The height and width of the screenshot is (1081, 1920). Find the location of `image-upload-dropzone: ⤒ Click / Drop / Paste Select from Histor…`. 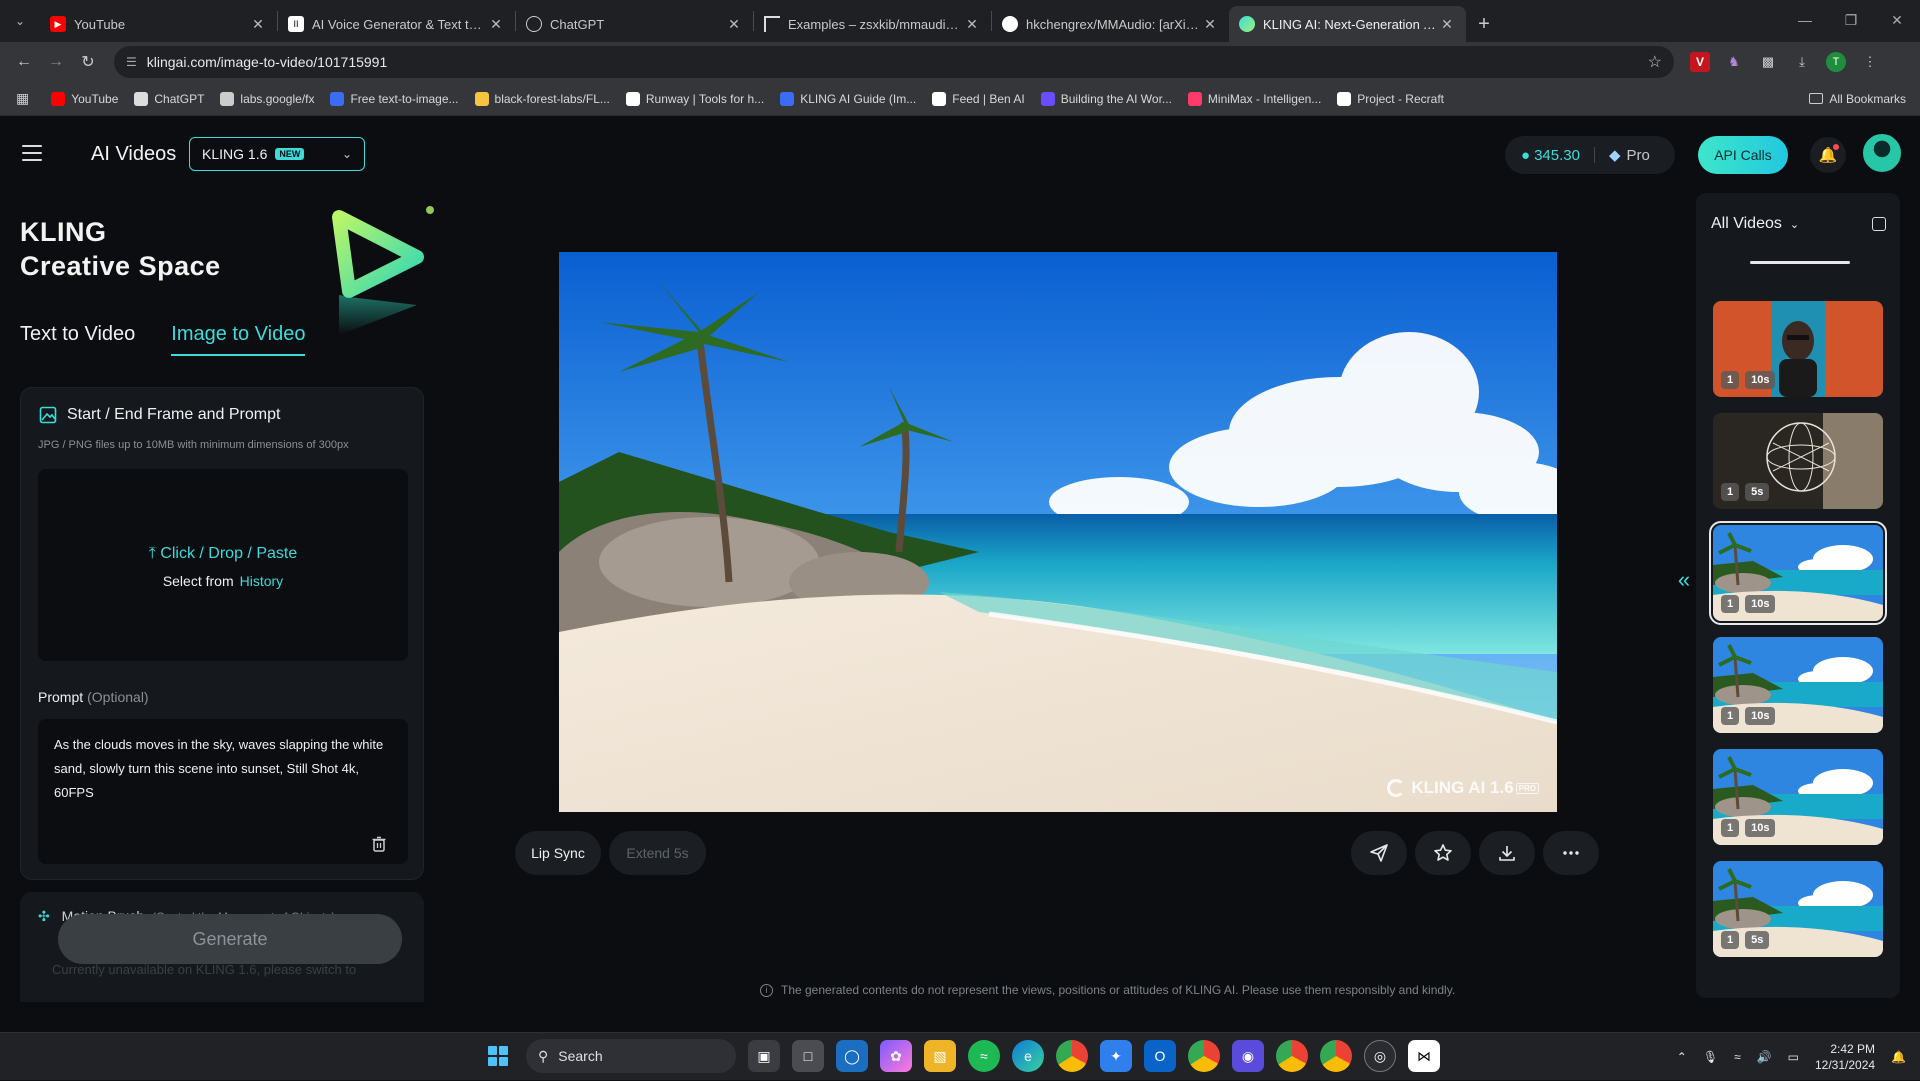

image-upload-dropzone: ⤒ Click / Drop / Paste Select from Histor… is located at coordinates (223, 565).